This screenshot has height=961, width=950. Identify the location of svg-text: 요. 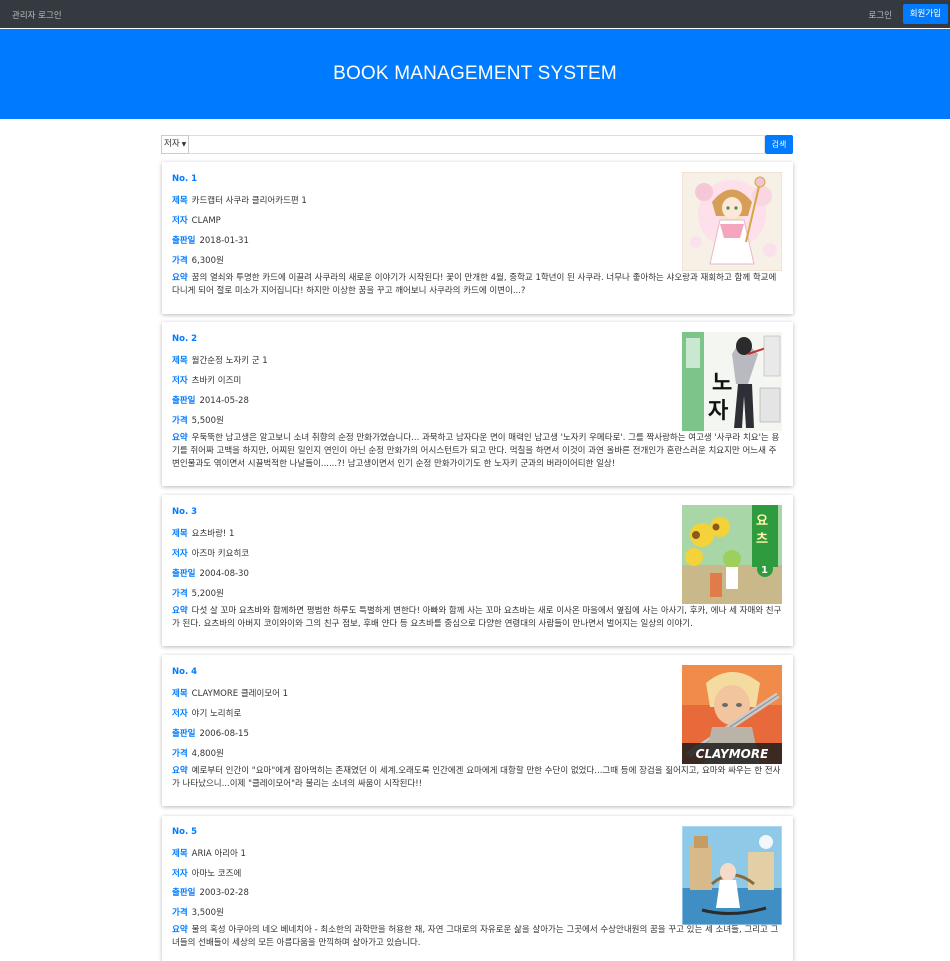
(762, 521).